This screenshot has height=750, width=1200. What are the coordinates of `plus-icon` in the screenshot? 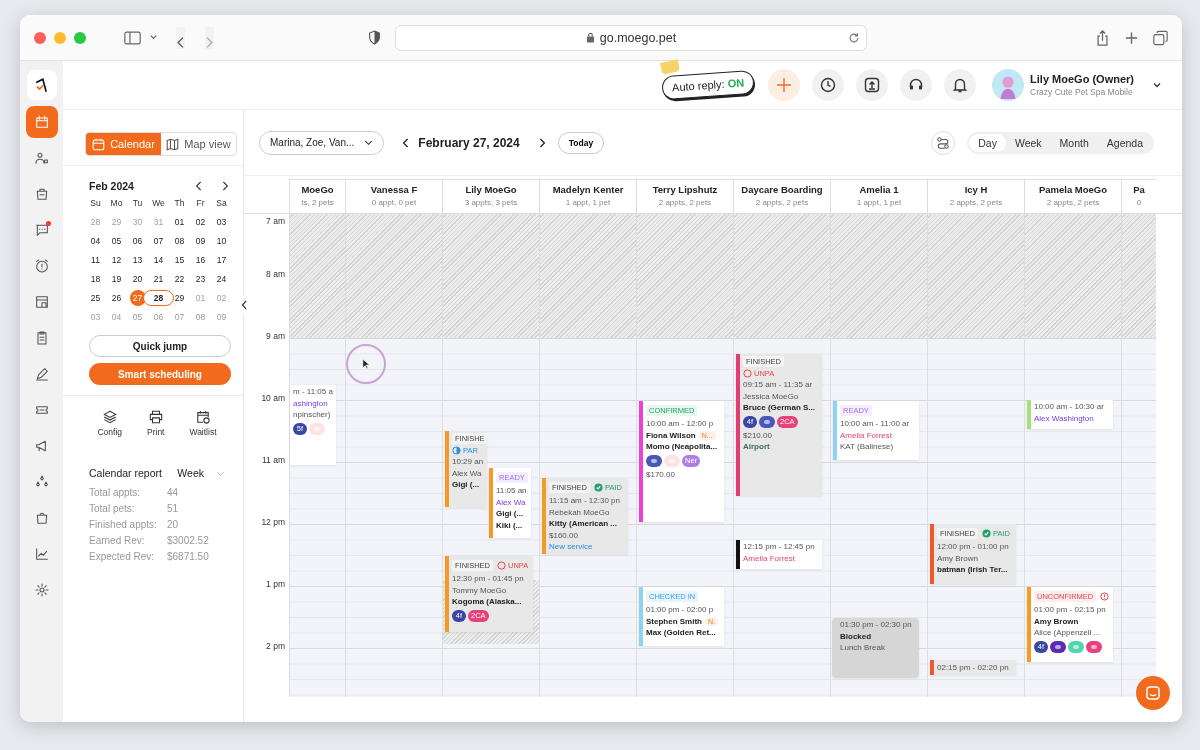 It's located at (1131, 37).